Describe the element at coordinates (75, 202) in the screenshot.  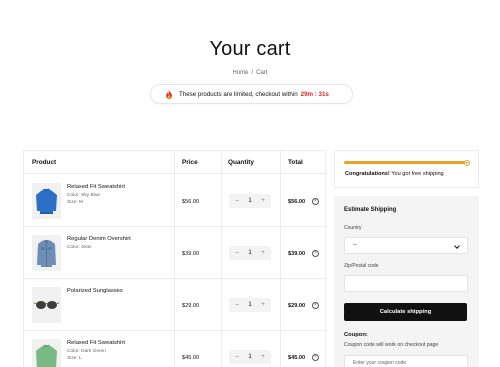
I see `product-size: Size: M` at that location.